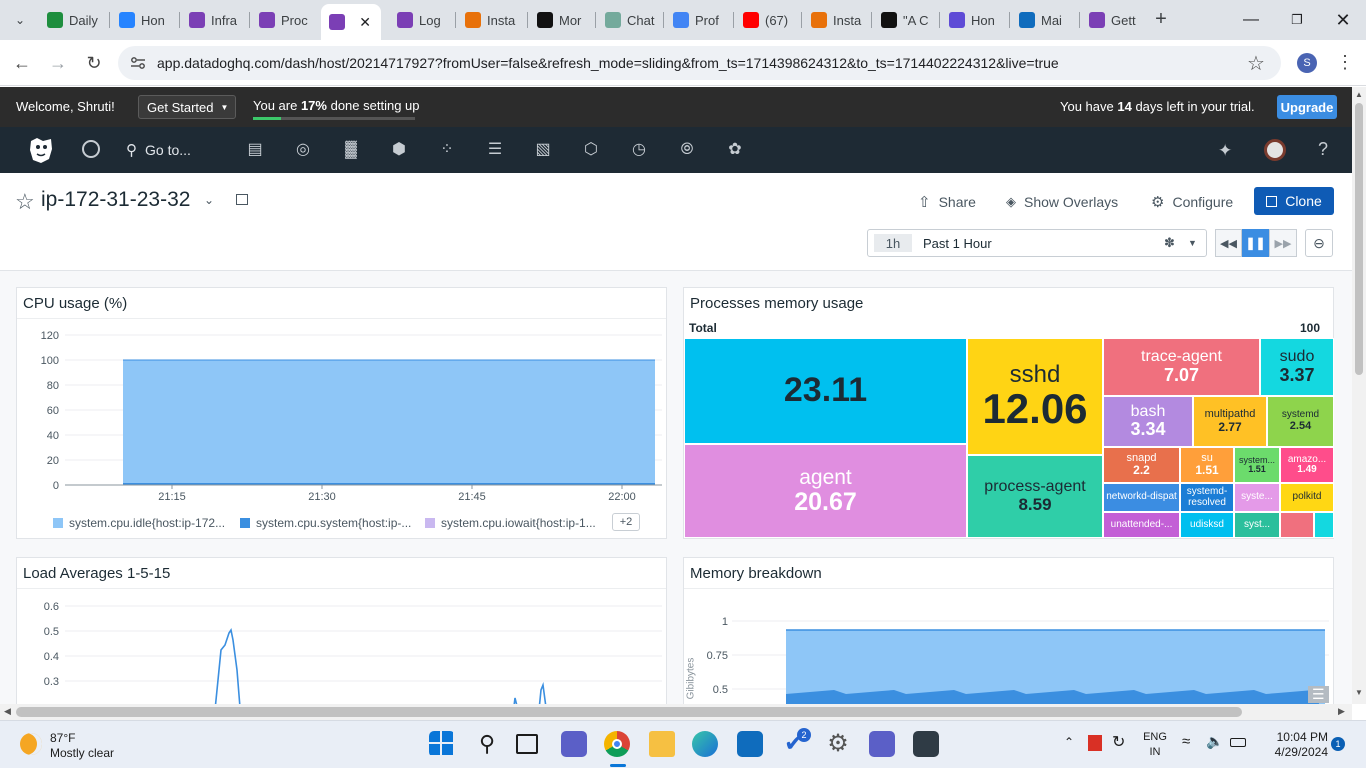 The height and width of the screenshot is (768, 1366). What do you see at coordinates (1230, 421) in the screenshot?
I see `treemap-cell: multipathd 2.77` at bounding box center [1230, 421].